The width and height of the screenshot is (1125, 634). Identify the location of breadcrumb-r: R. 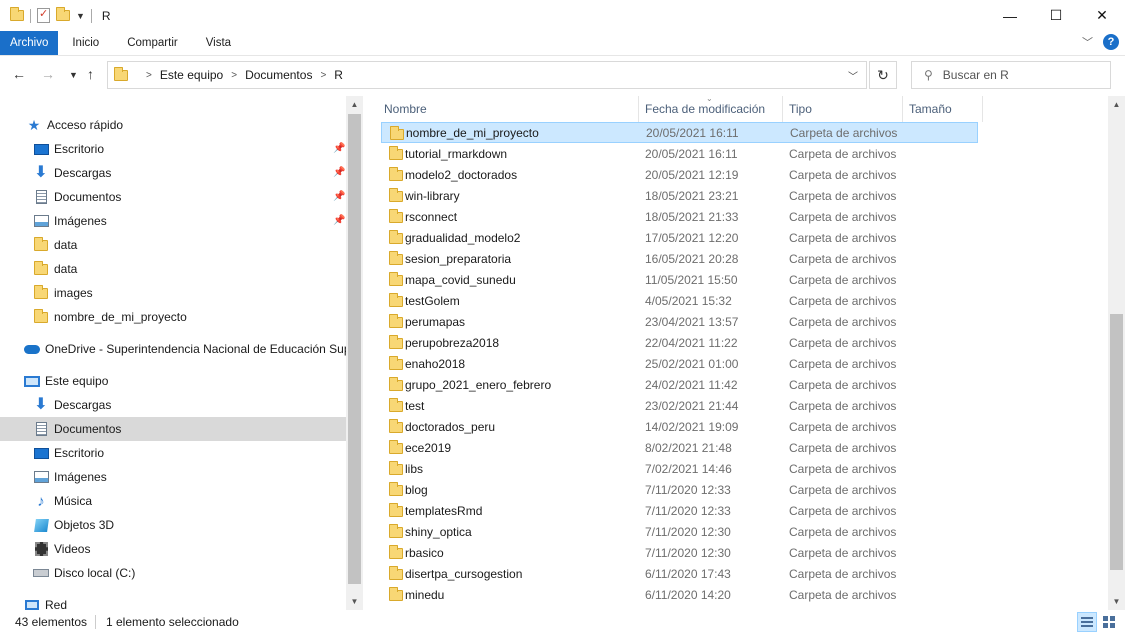
(338, 75).